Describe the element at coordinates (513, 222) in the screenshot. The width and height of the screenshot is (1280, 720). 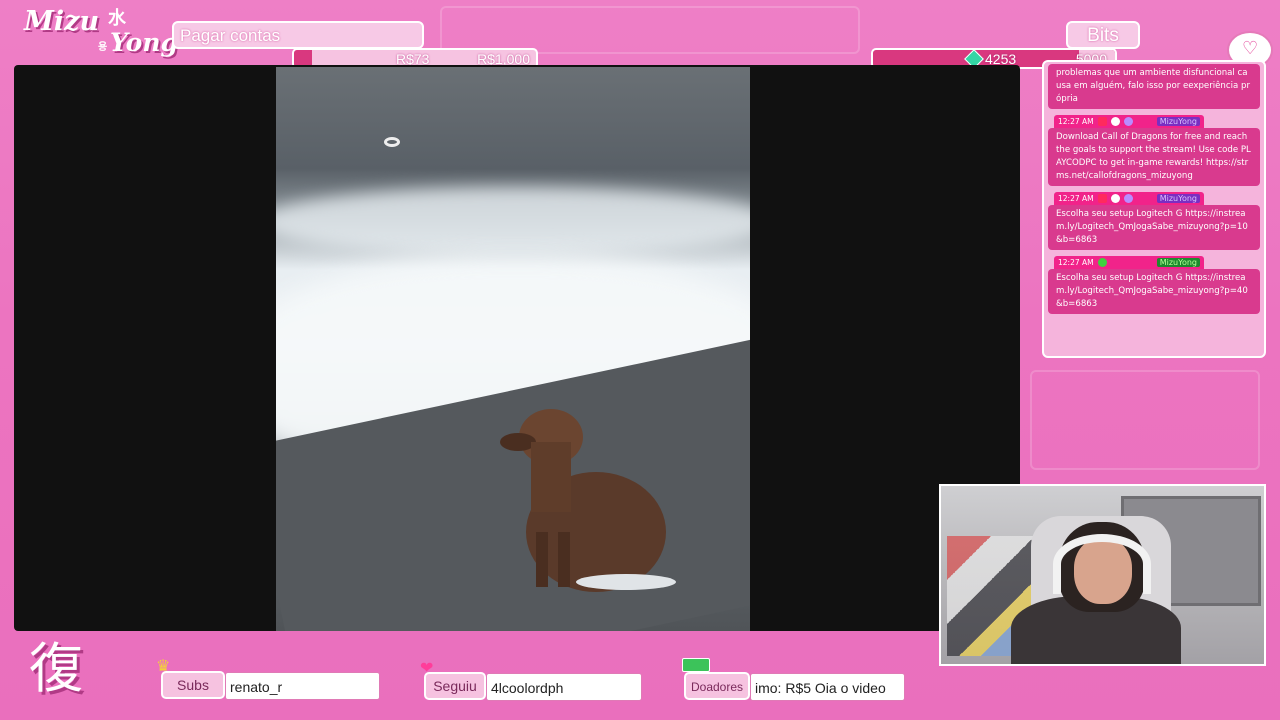
I see `wave-shape` at that location.